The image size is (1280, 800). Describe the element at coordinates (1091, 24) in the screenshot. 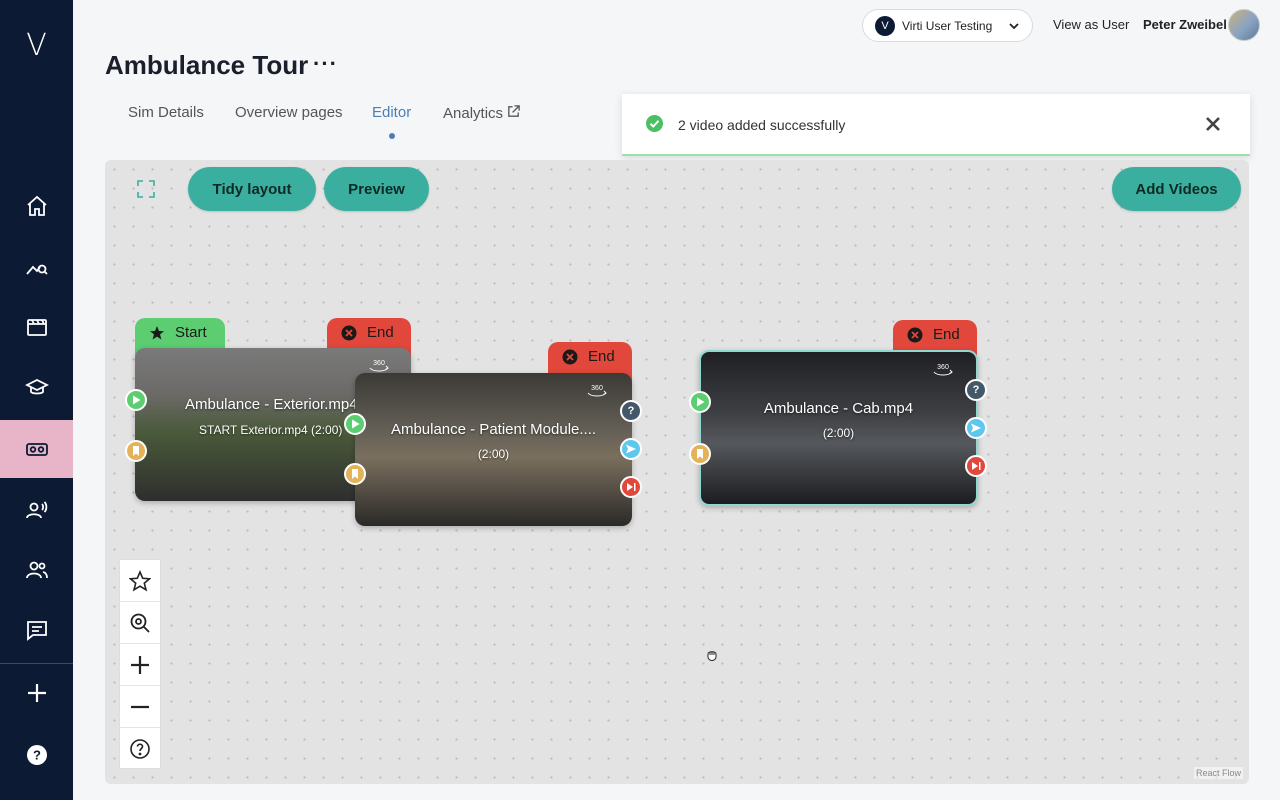

I see `view-as-user-link: View as User` at that location.